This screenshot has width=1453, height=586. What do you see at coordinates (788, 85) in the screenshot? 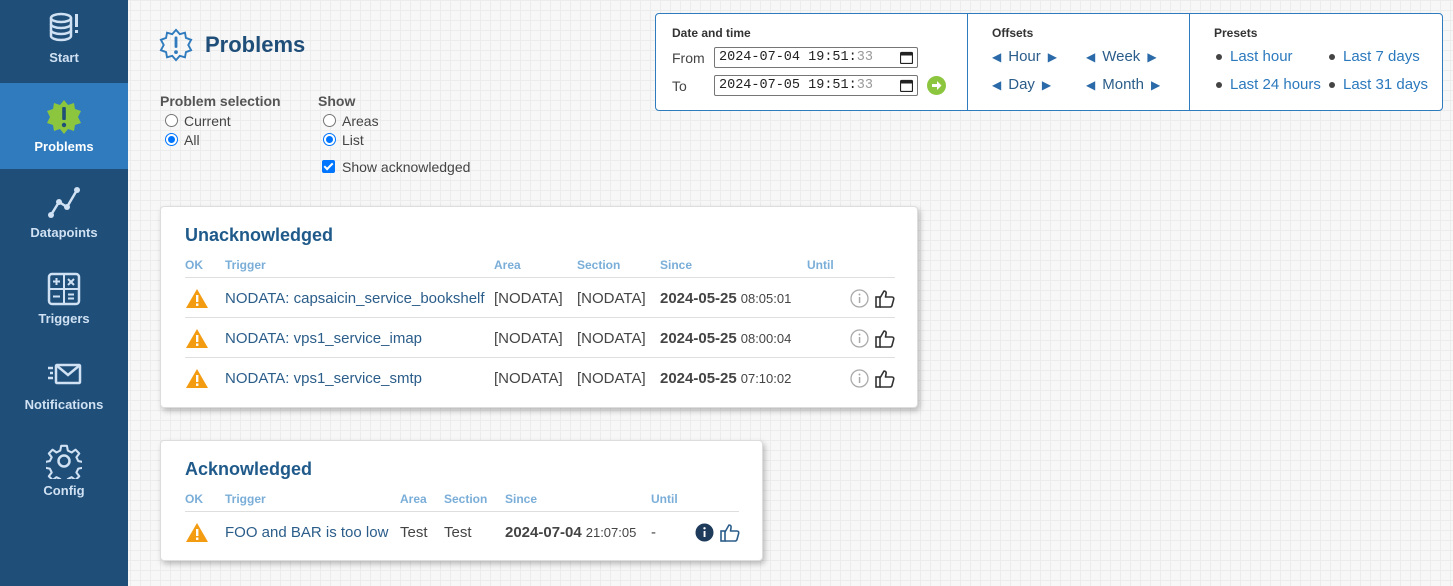
I see `to-datetime-value: 2024-07-05 19:51:` at bounding box center [788, 85].